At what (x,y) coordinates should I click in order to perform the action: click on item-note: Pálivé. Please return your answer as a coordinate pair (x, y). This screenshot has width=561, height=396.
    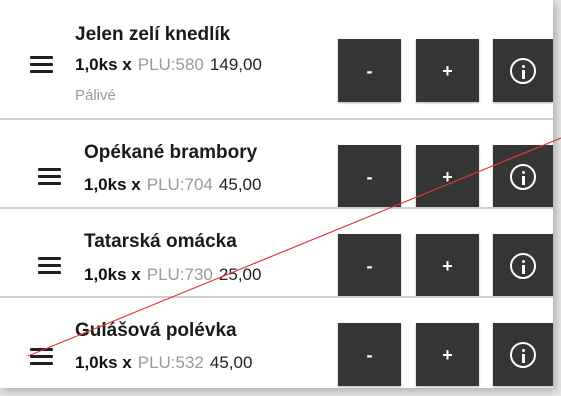
    Looking at the image, I should click on (95, 95).